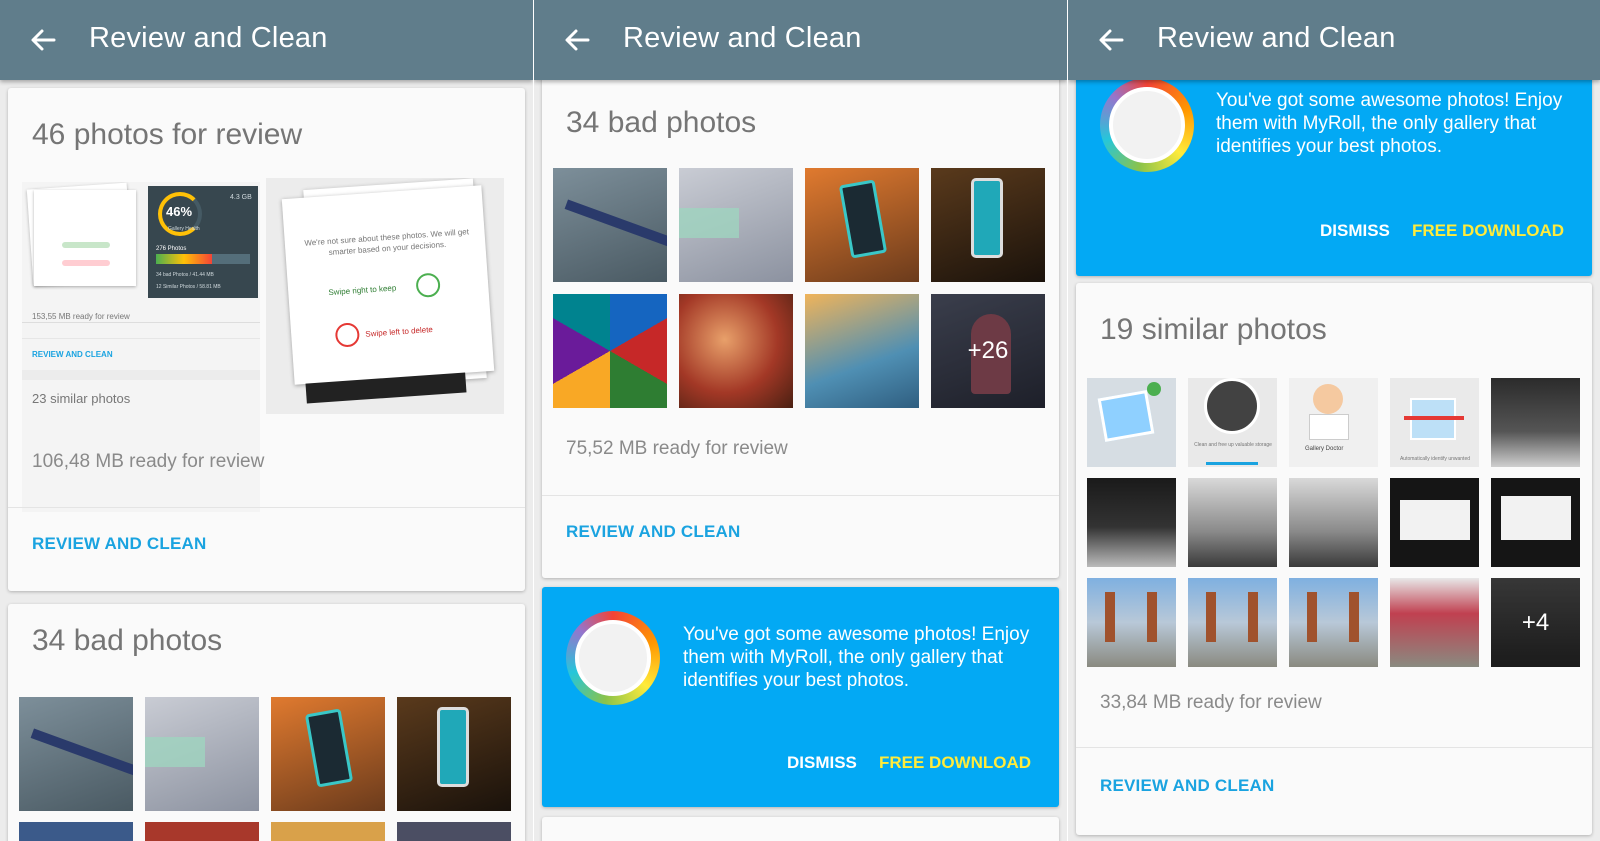  I want to click on photo-thumbnail: Gallery Doctor, so click(1333, 422).